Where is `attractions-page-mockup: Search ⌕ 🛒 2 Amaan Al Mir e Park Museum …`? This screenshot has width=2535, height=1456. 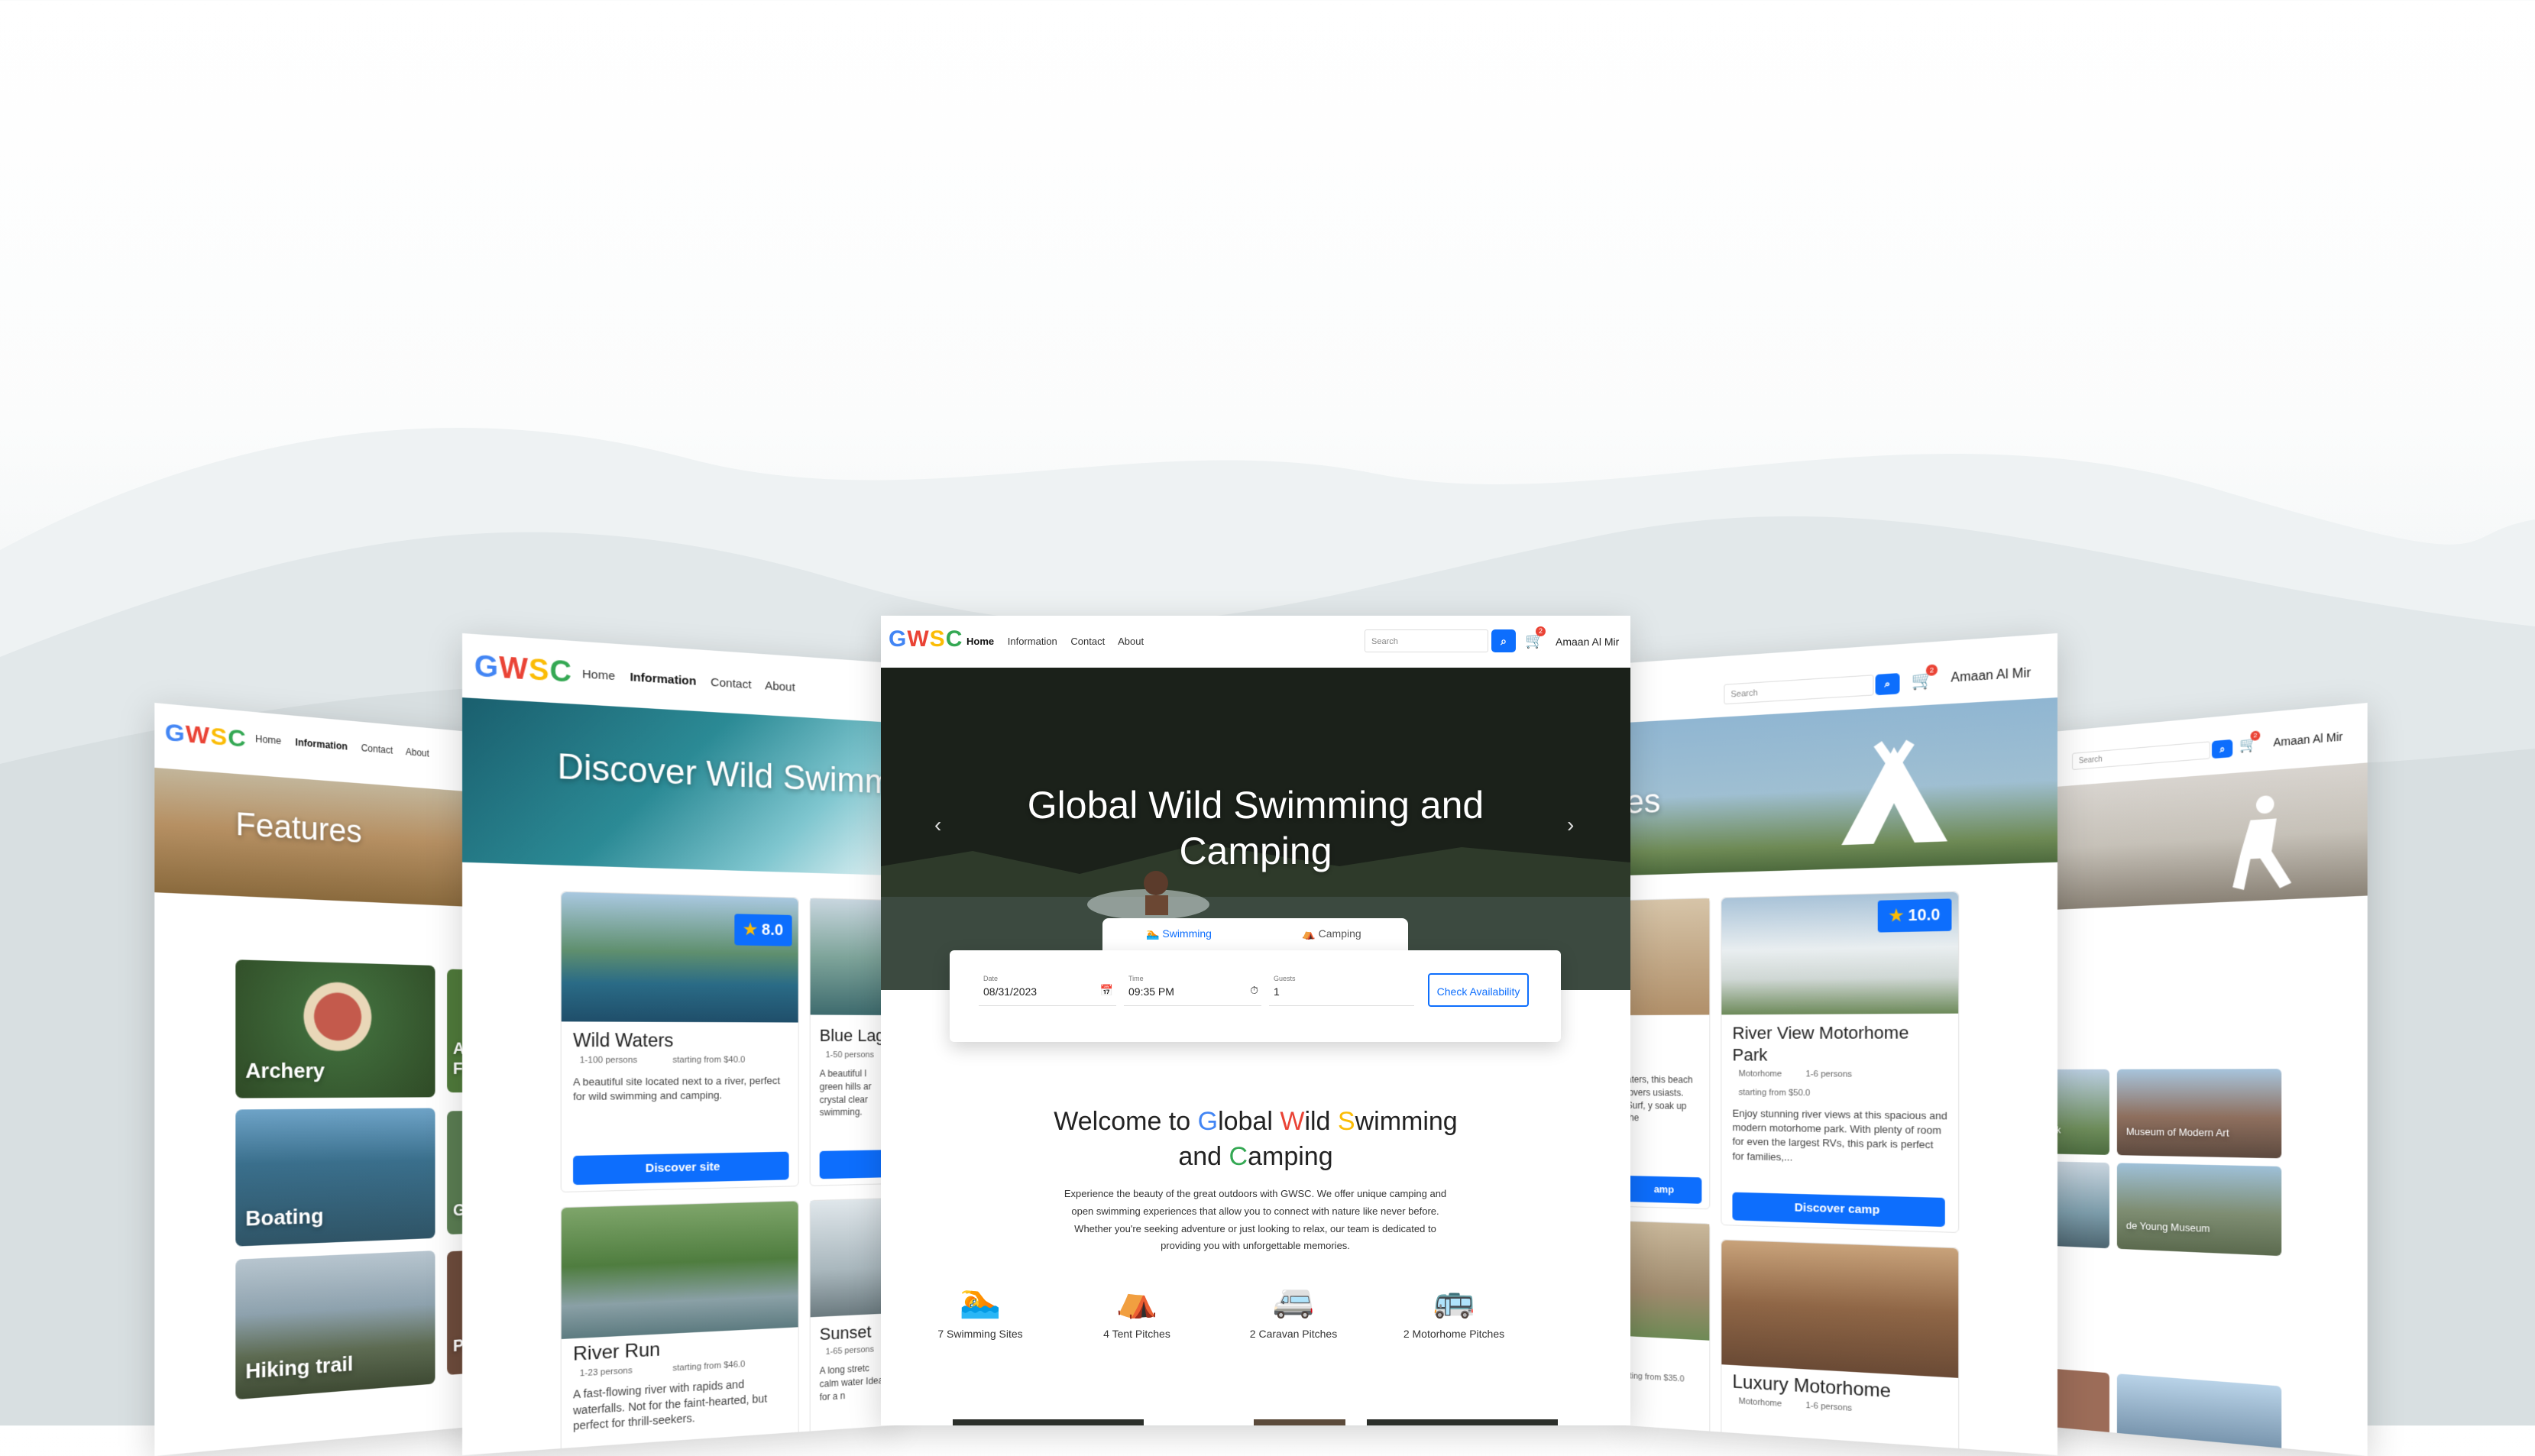
attractions-page-mockup: Search ⌕ 🛒 2 Amaan Al Mir e Park Museum … is located at coordinates (2201, 1079).